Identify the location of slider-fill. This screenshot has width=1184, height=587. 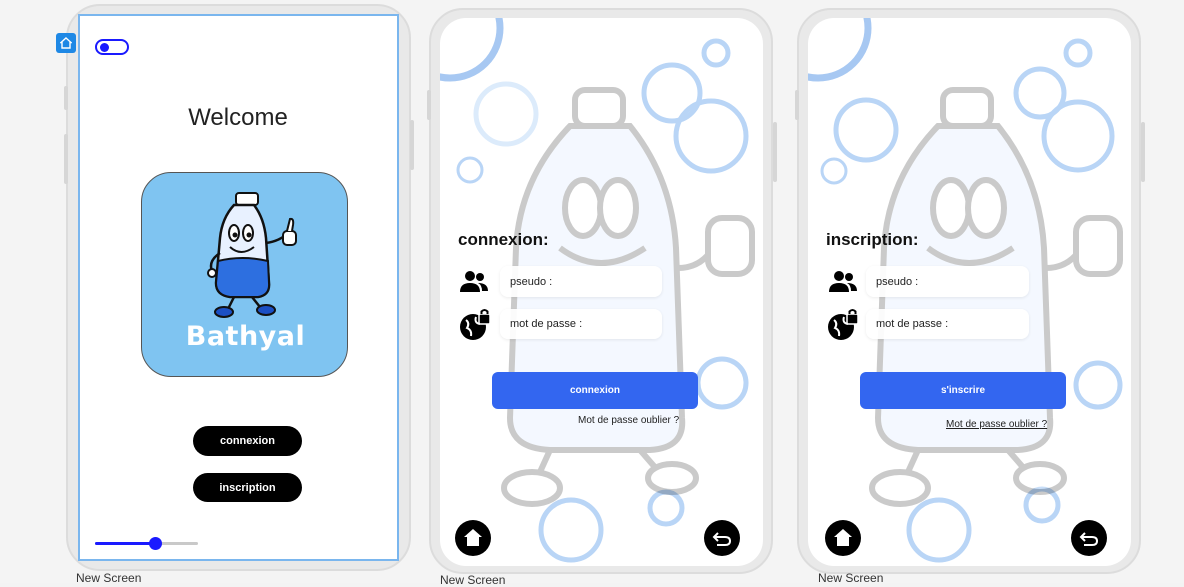
(125, 543).